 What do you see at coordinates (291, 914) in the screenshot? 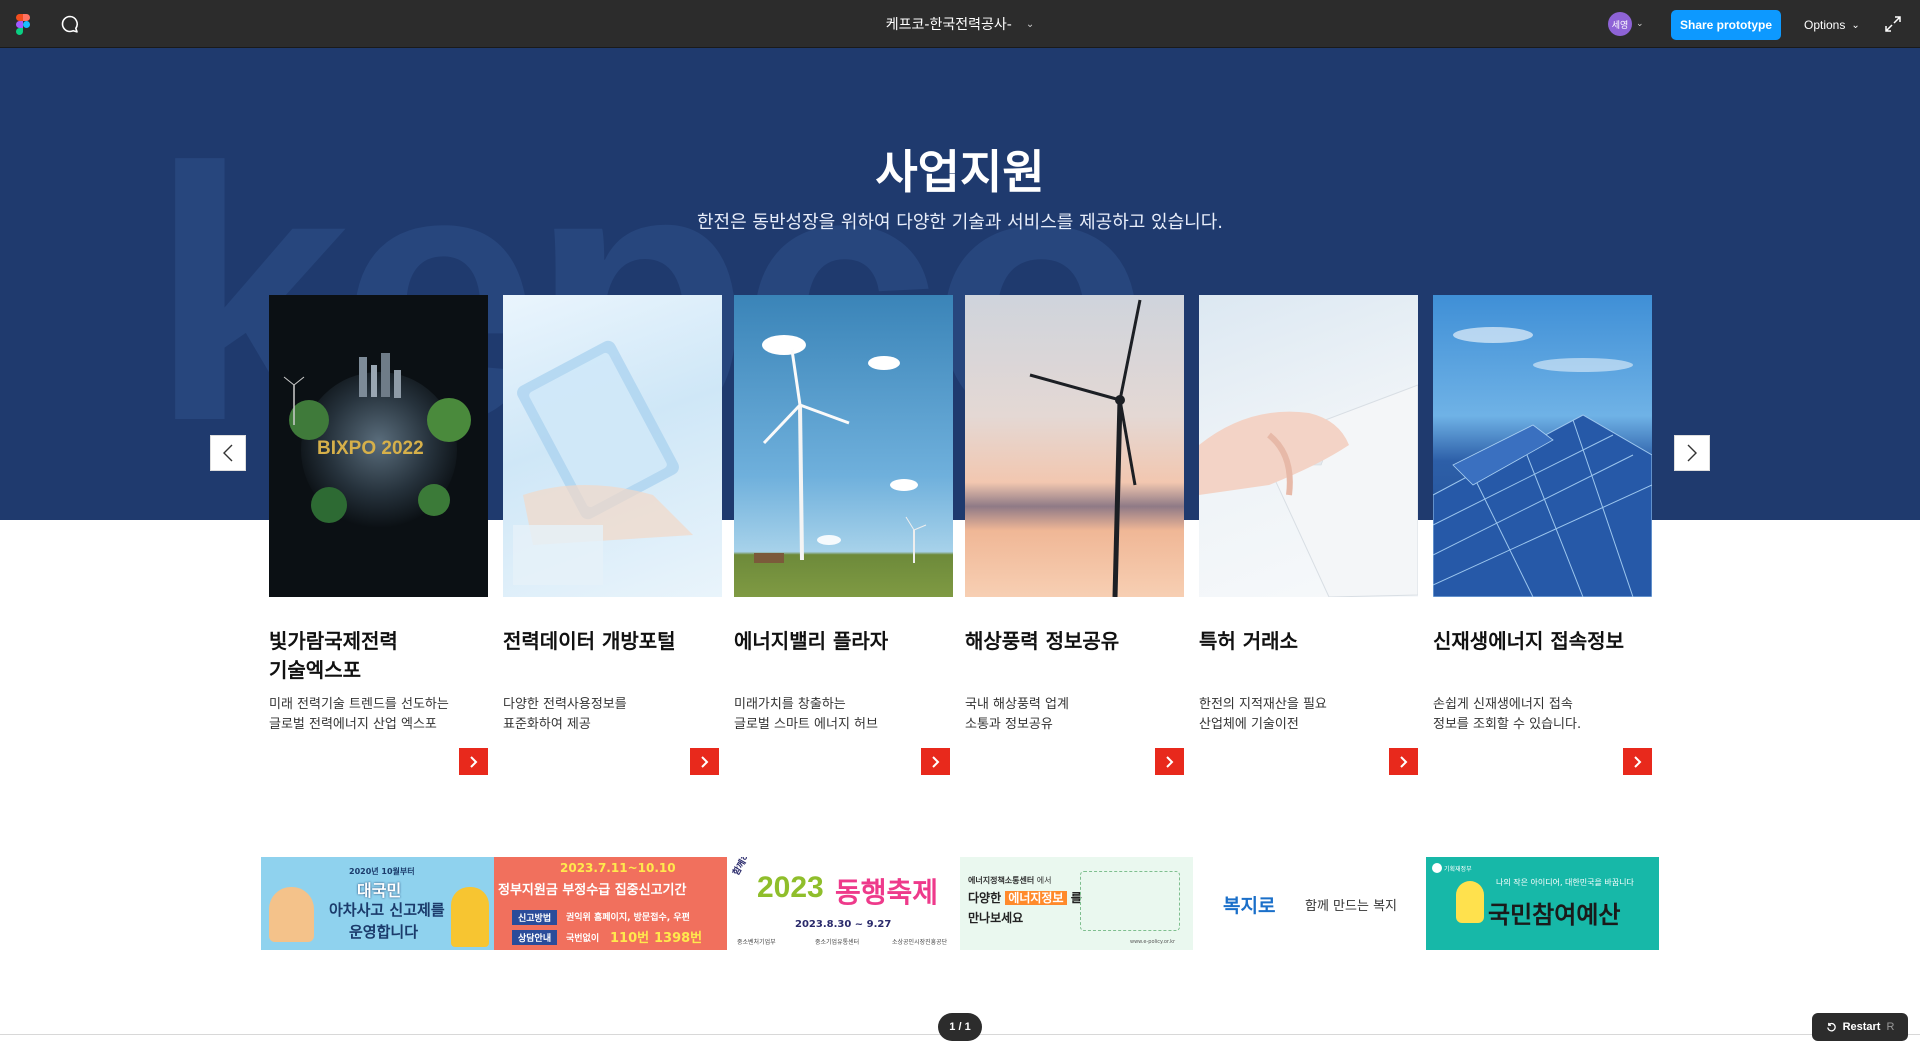
I see `child-character-icon` at bounding box center [291, 914].